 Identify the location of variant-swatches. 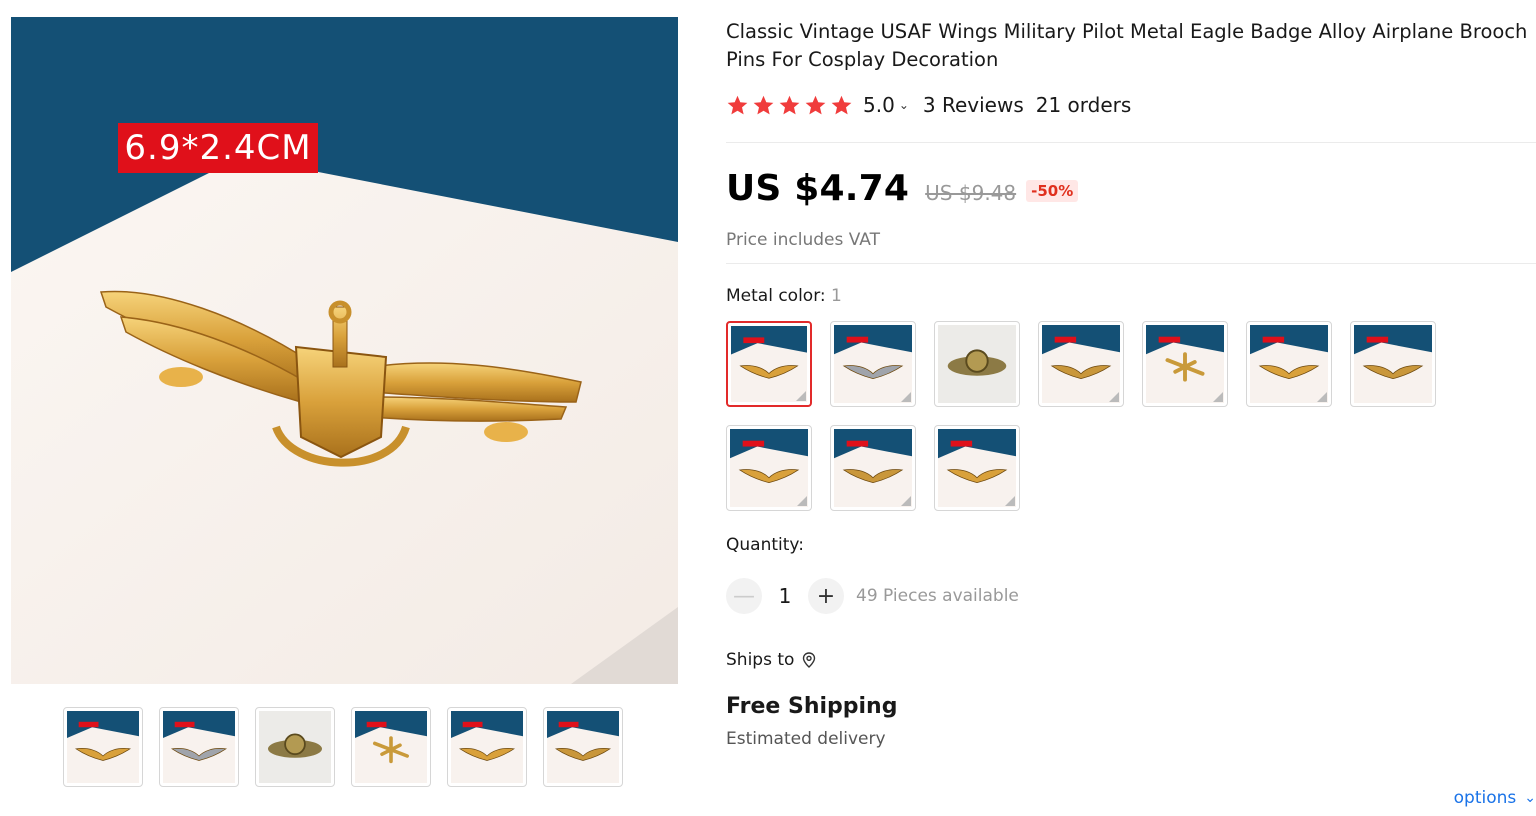
(1086, 416).